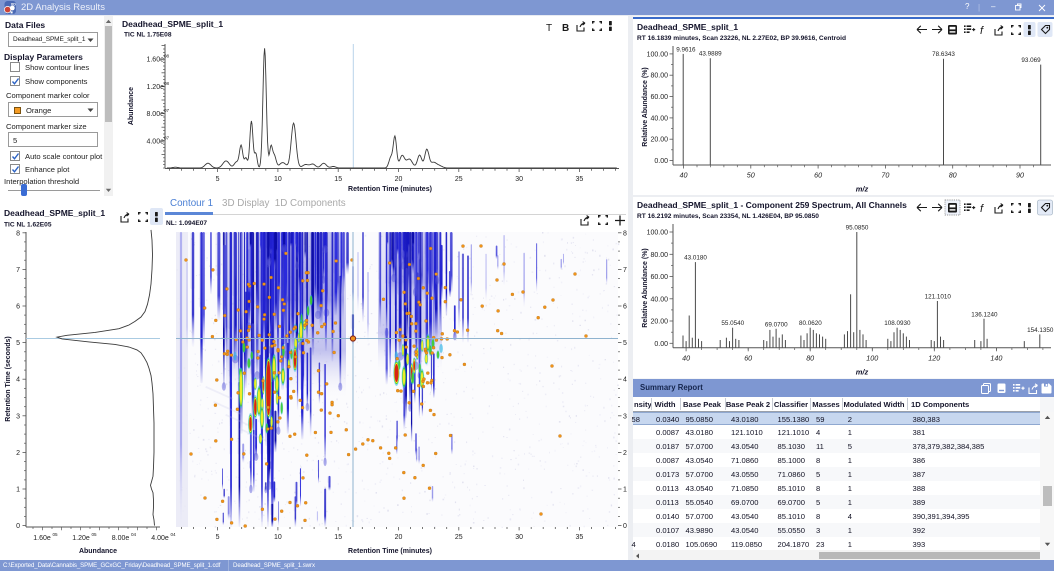 The height and width of the screenshot is (571, 1054). Describe the element at coordinates (390, 189) in the screenshot. I see `svg-text: Retention Time (minutes)` at that location.